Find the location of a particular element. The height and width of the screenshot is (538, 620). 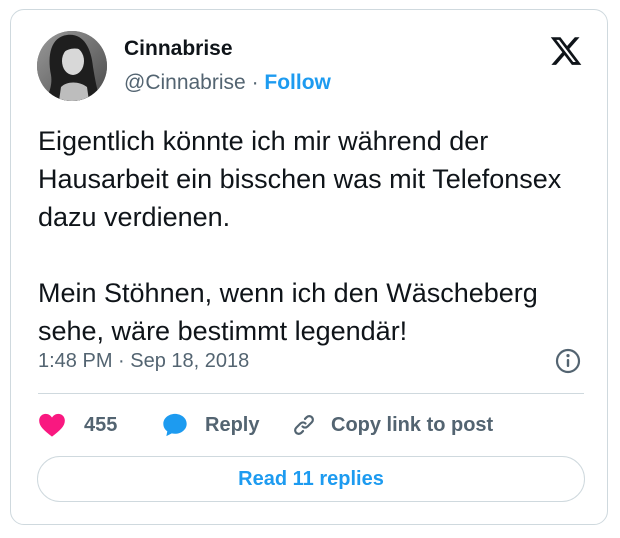

link-icon is located at coordinates (304, 425).